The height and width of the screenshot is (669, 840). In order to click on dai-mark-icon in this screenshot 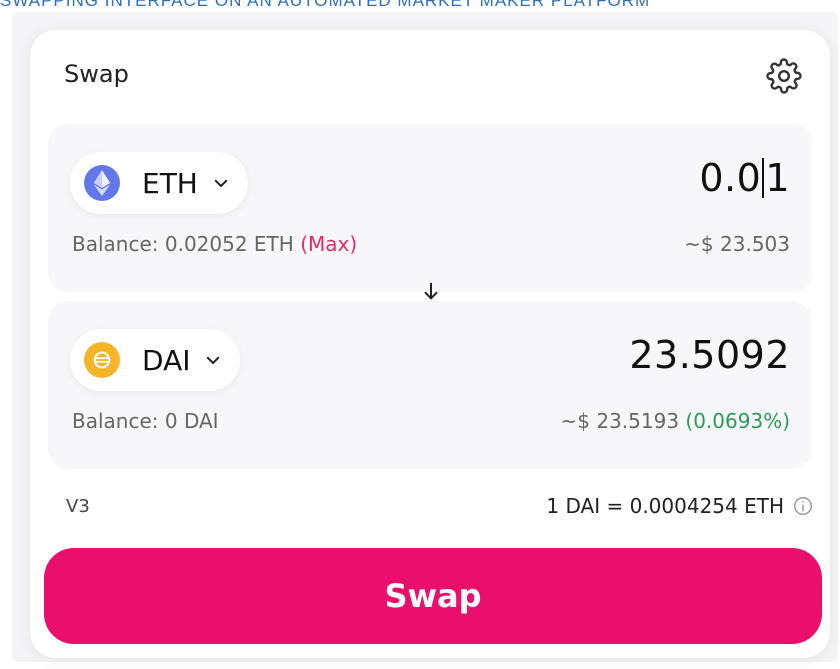, I will do `click(102, 360)`.